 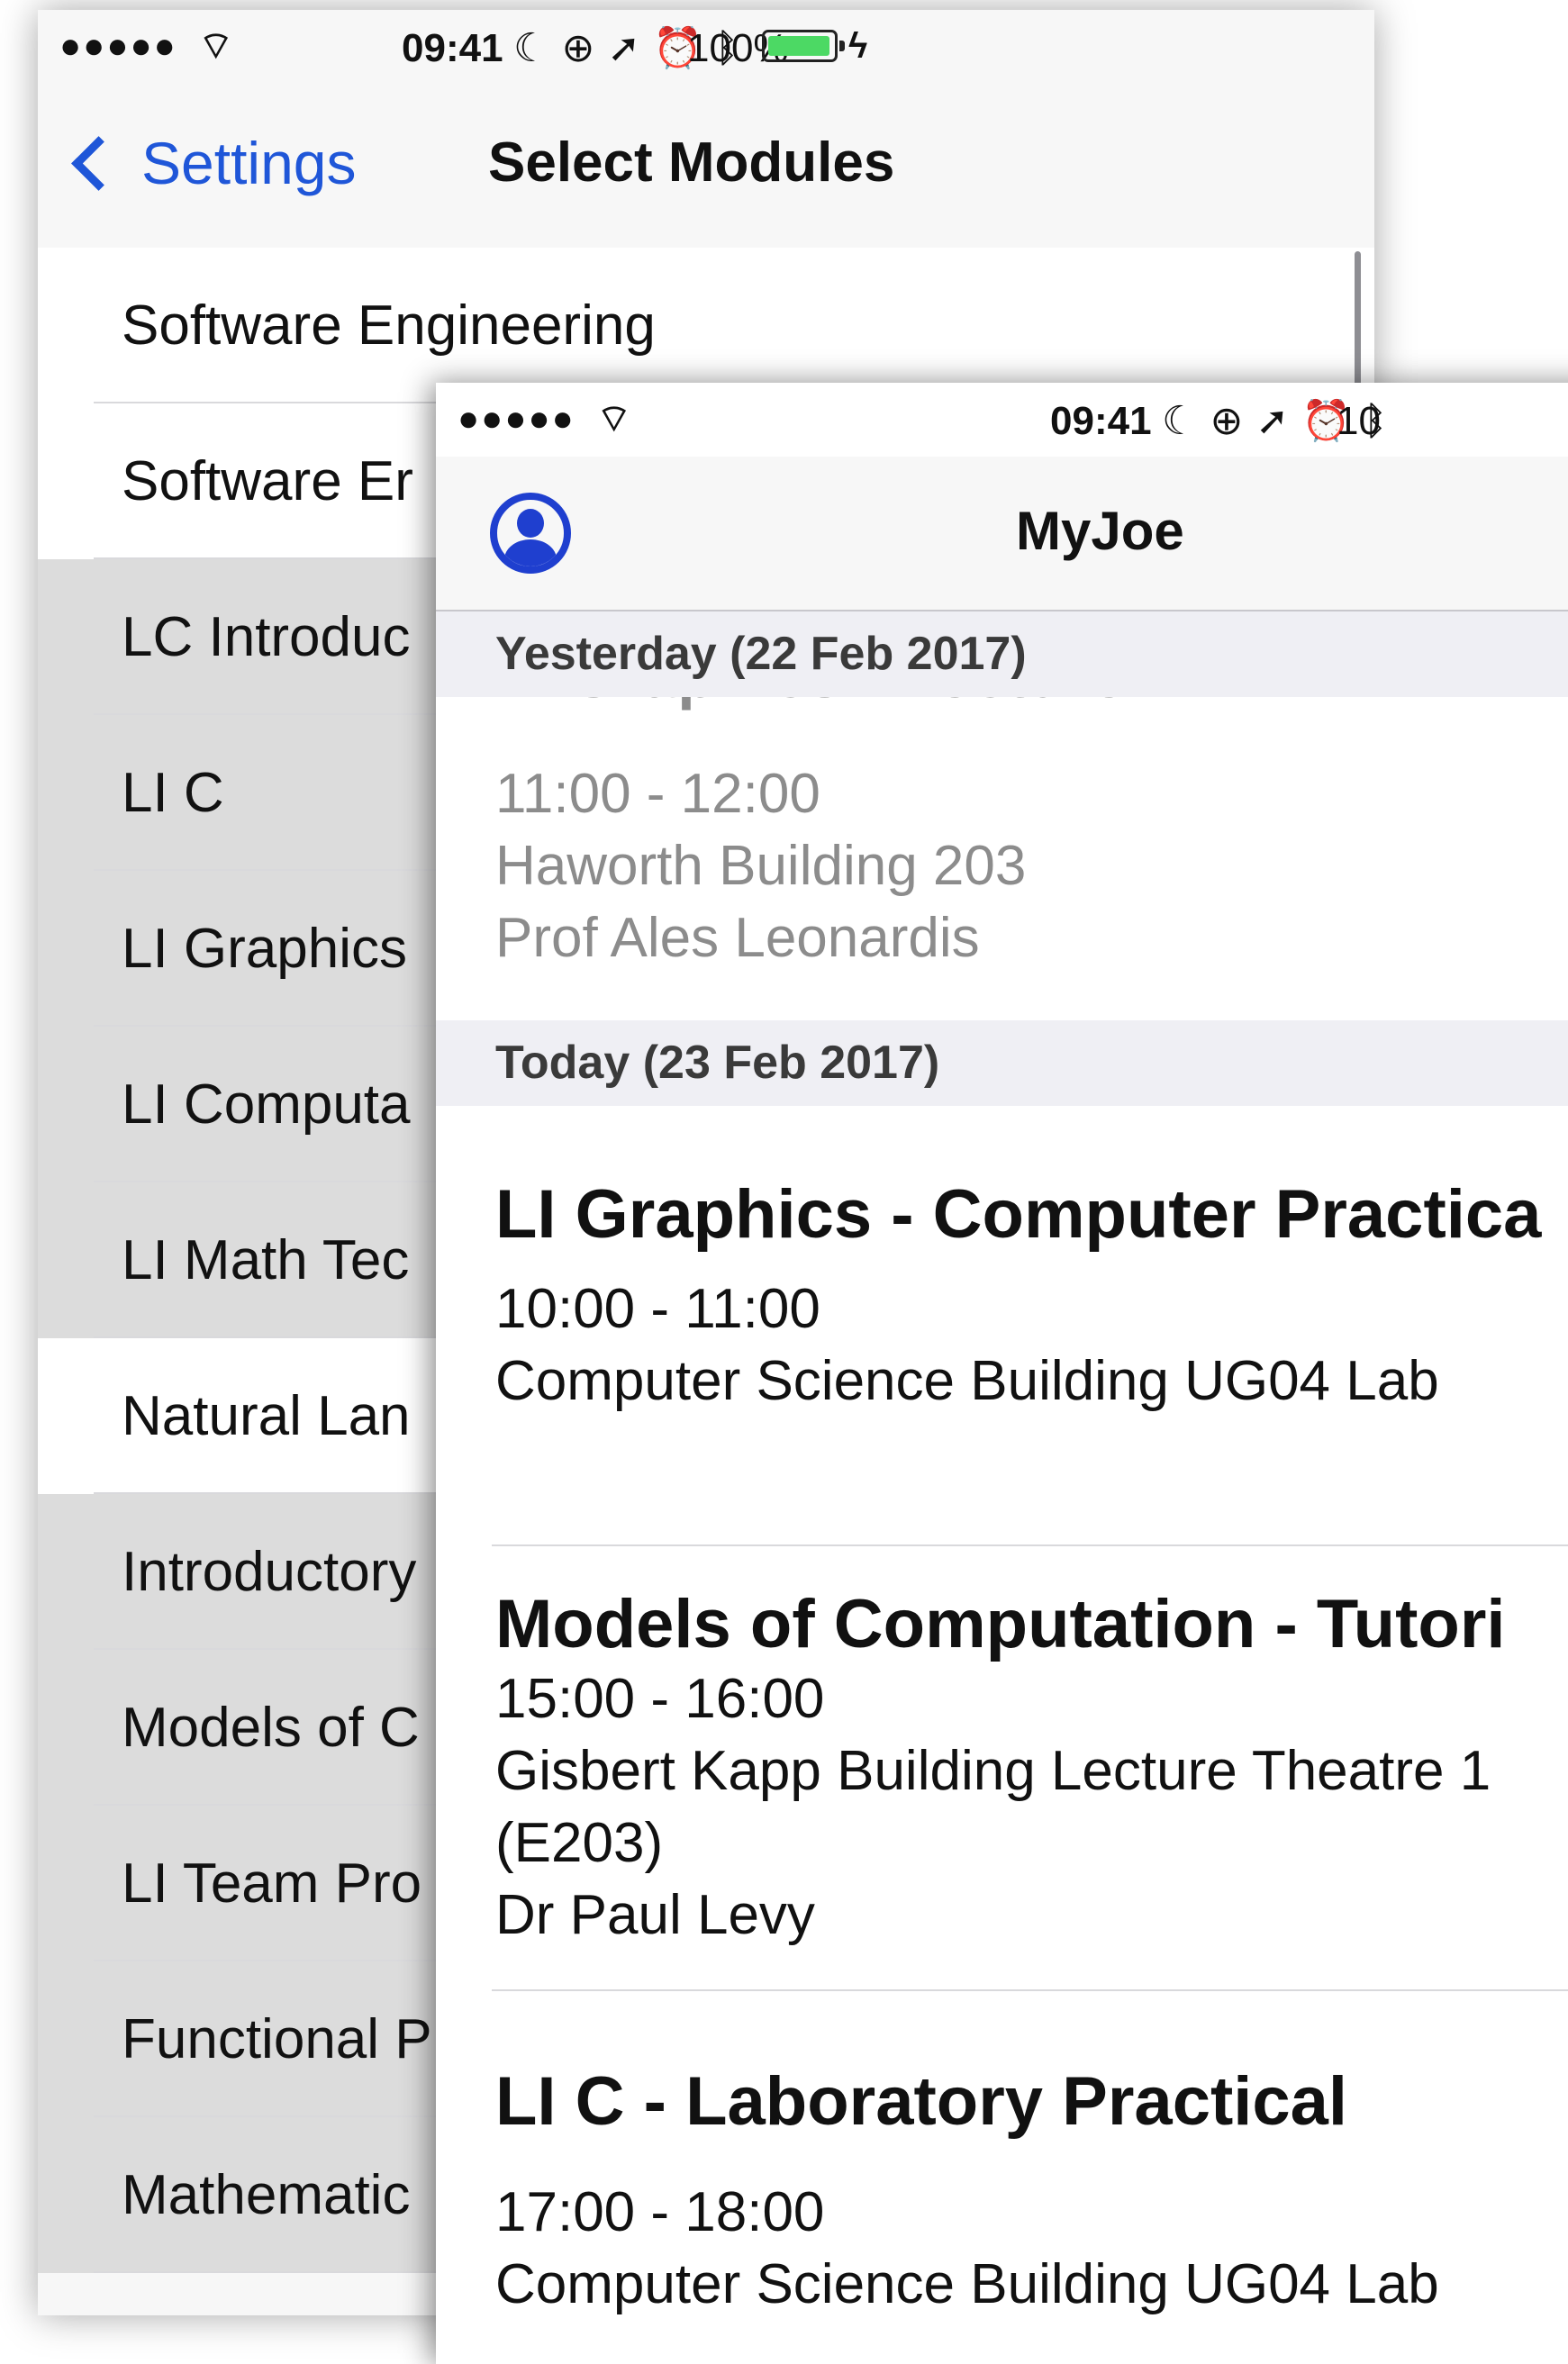 I want to click on module-label: Mathematic, so click(x=266, y=2195).